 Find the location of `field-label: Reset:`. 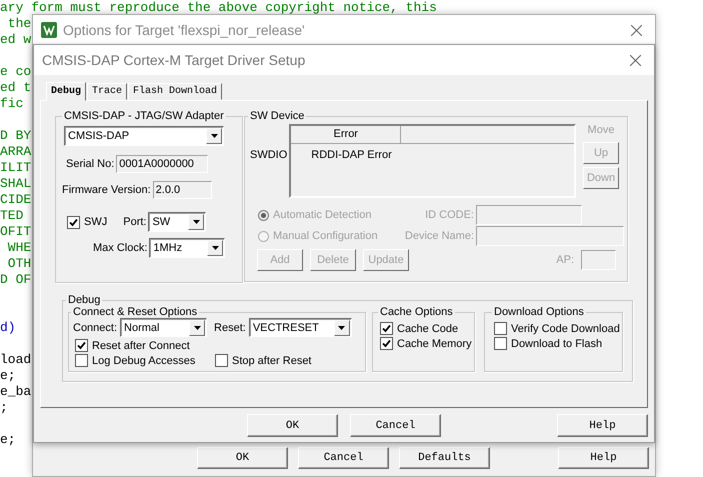

field-label: Reset: is located at coordinates (230, 328).